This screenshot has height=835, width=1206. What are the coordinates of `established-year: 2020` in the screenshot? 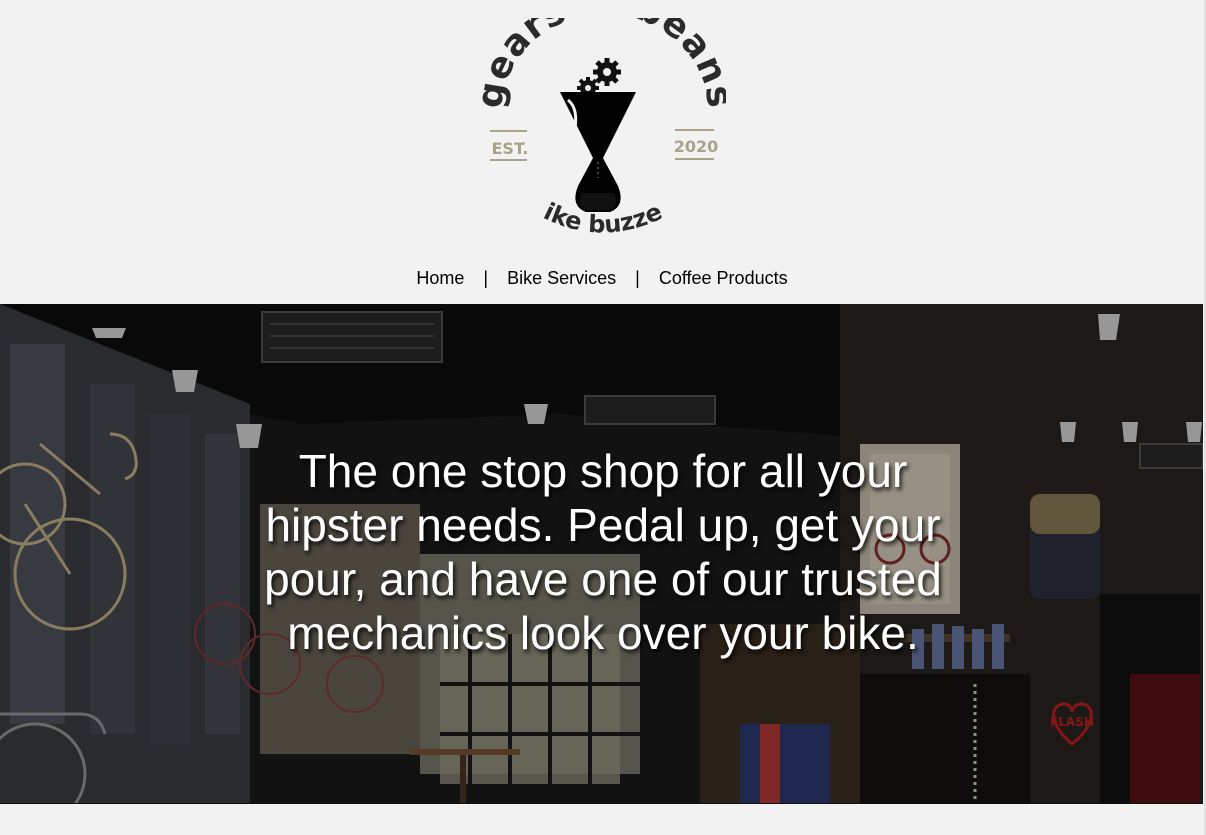 It's located at (696, 146).